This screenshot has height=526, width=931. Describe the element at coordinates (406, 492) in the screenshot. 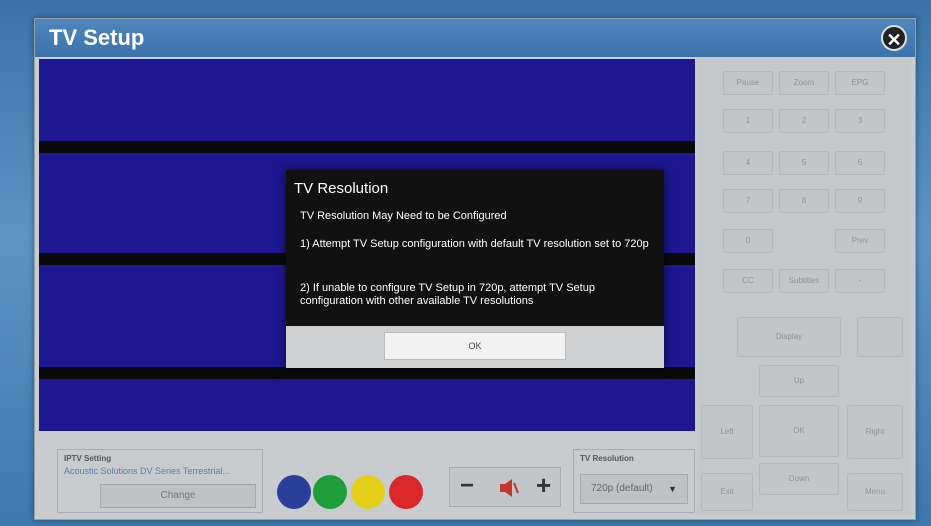

I see `red-button` at that location.